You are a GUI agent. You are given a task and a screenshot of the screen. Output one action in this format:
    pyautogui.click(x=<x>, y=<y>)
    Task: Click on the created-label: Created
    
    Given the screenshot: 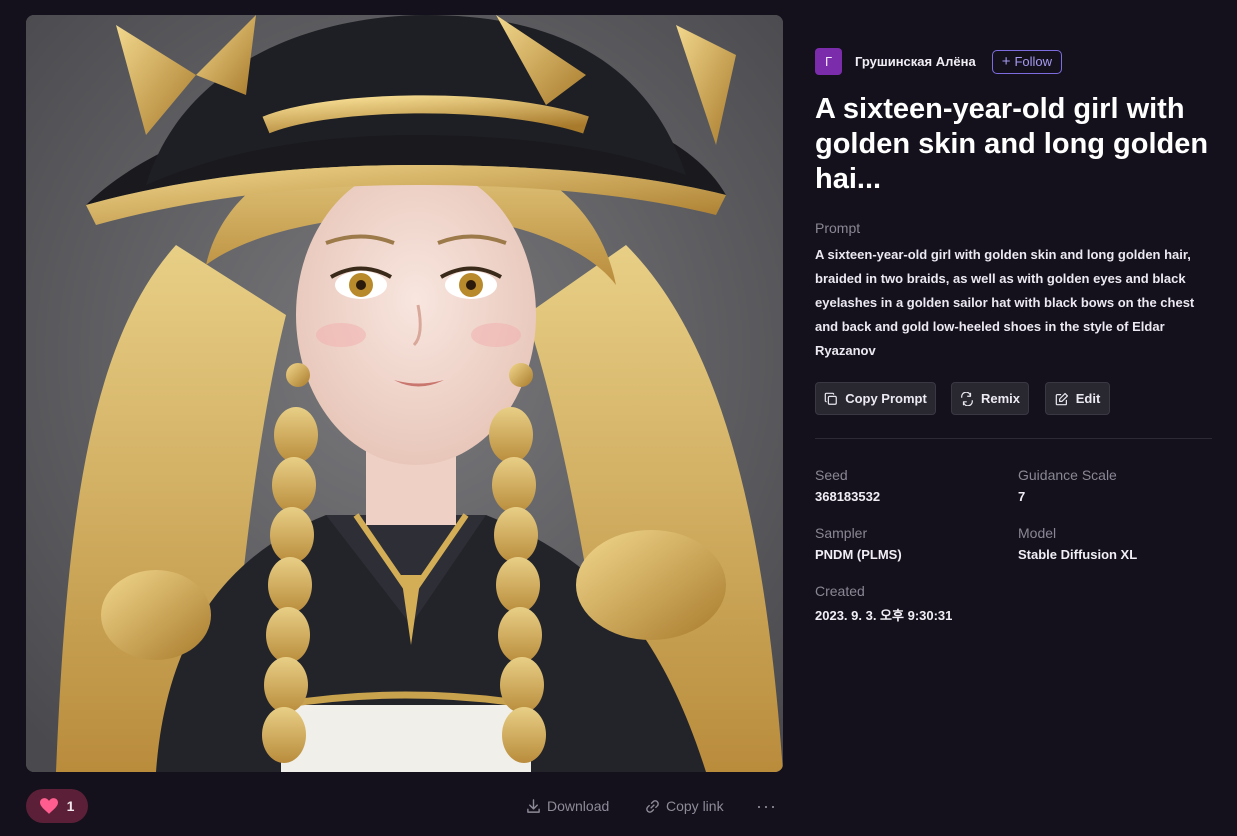 What is the action you would take?
    pyautogui.click(x=840, y=591)
    